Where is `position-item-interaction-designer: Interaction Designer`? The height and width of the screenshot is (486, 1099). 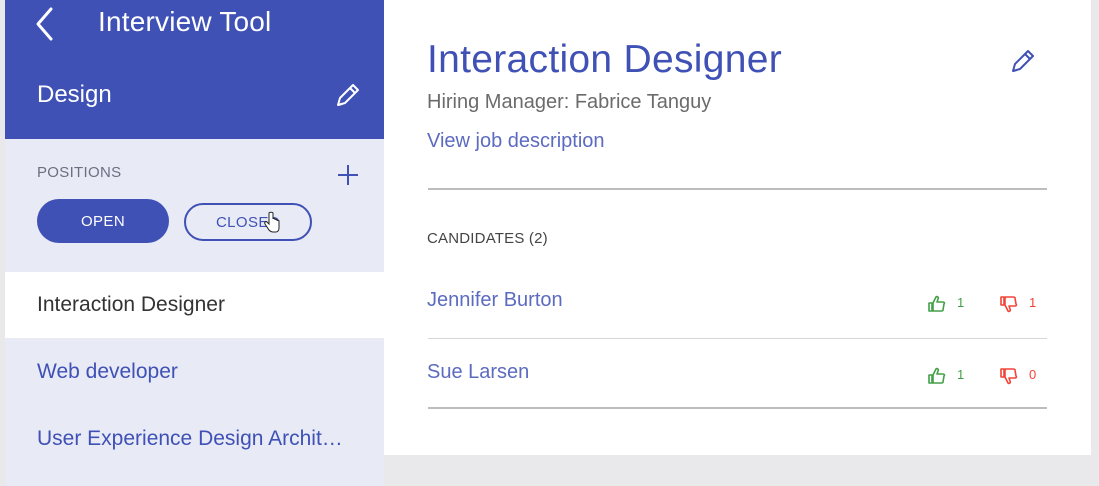 position-item-interaction-designer: Interaction Designer is located at coordinates (194, 305).